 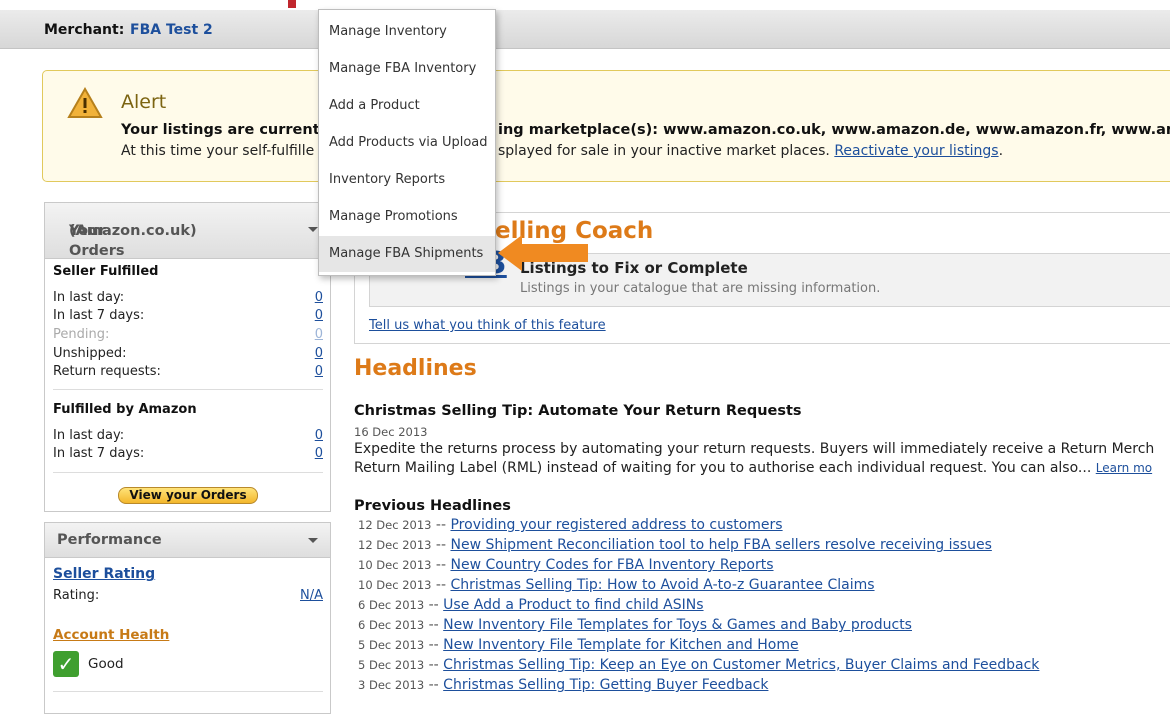 I want to click on menu-item-add-product: Add a Product, so click(x=407, y=106).